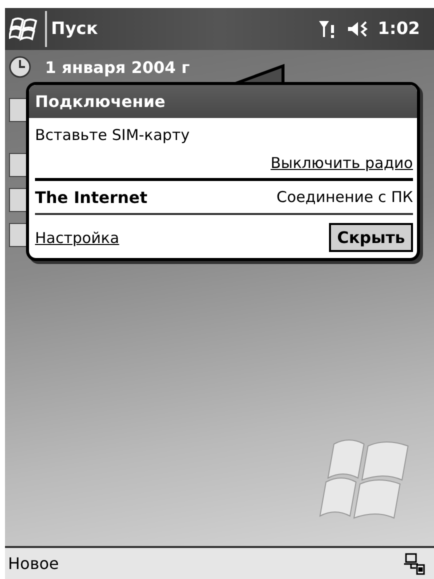 The image size is (434, 579). Describe the element at coordinates (91, 197) in the screenshot. I see `connection-name: The Internet` at that location.